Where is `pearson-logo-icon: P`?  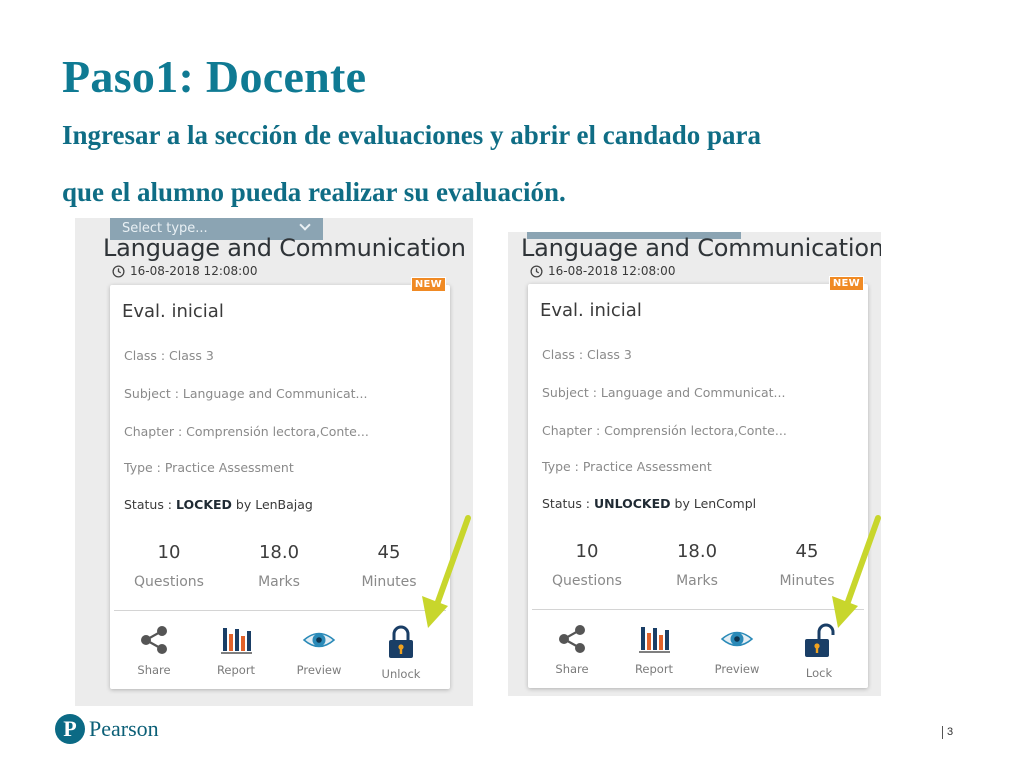
pearson-logo-icon: P is located at coordinates (70, 729).